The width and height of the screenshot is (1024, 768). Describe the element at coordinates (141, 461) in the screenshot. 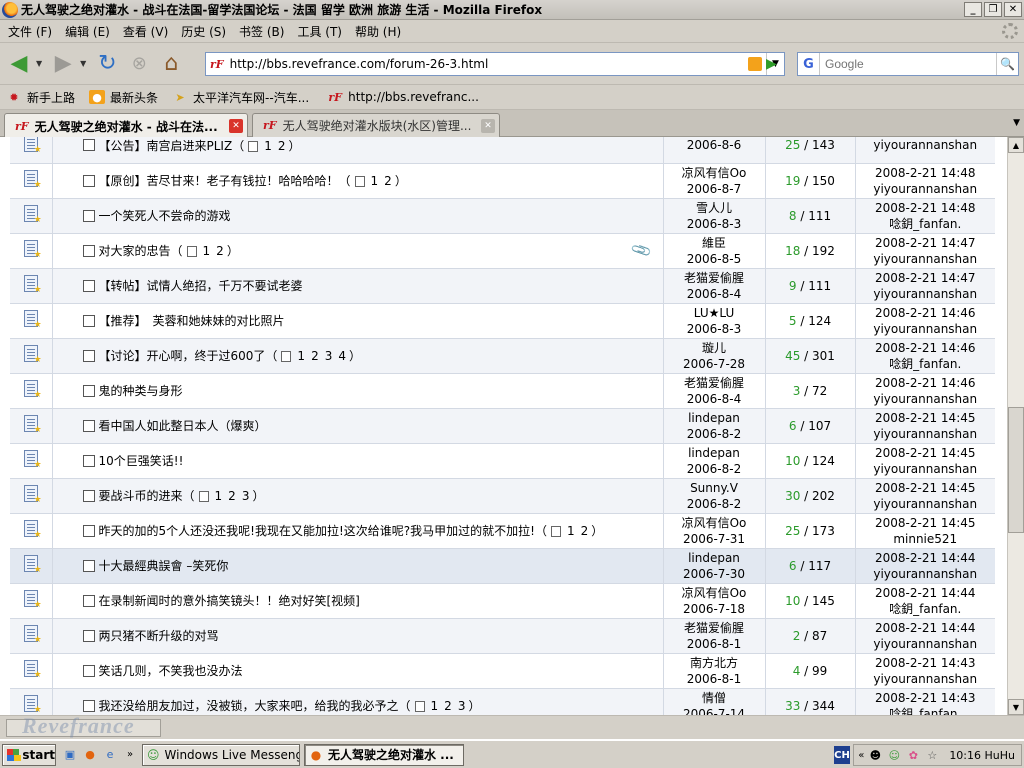

I see `thread-title-link: 10个巨强笑话!!` at that location.